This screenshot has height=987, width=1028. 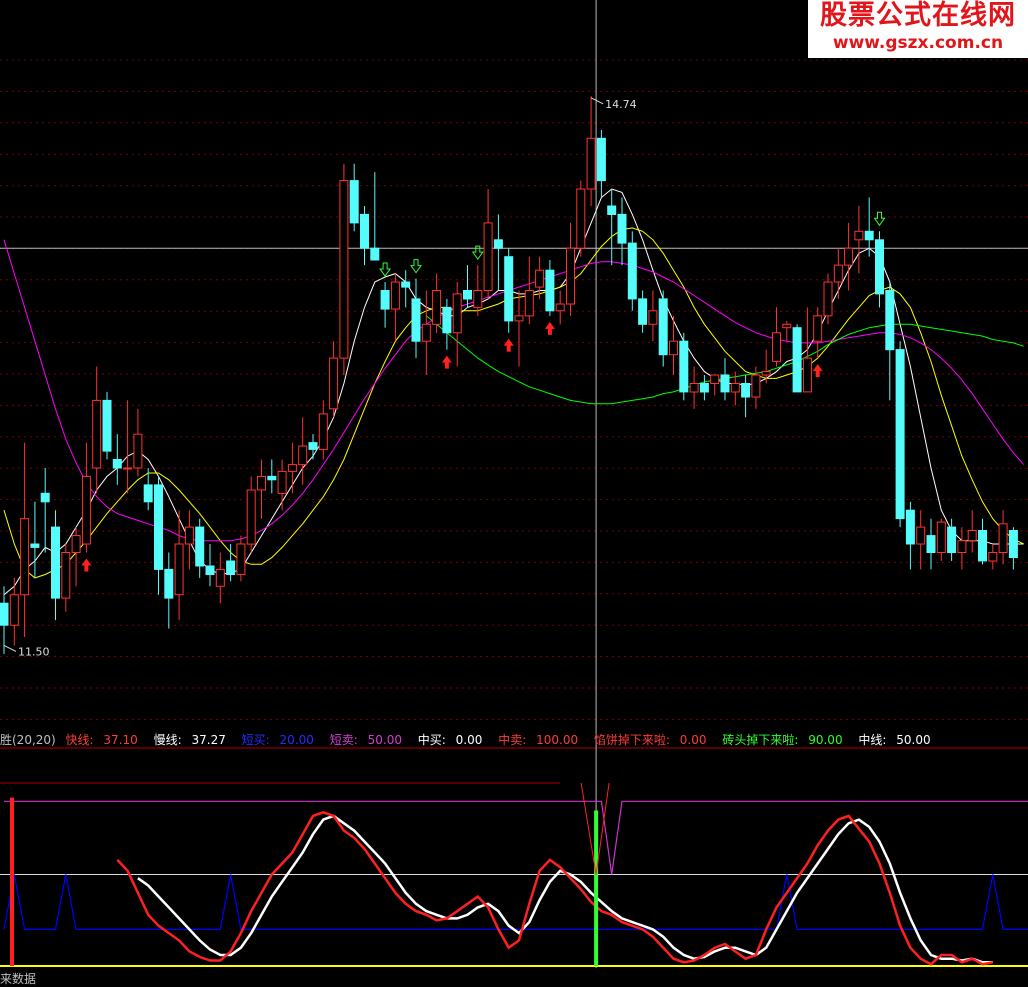 What do you see at coordinates (597, 101) in the screenshot?
I see `high-pointer` at bounding box center [597, 101].